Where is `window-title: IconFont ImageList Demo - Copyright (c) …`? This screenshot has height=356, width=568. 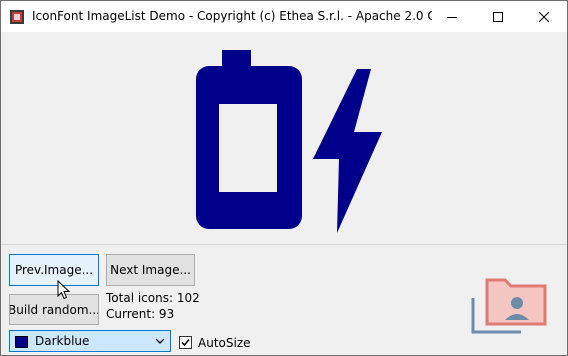 window-title: IconFont ImageList Demo - Copyright (c) … is located at coordinates (232, 16).